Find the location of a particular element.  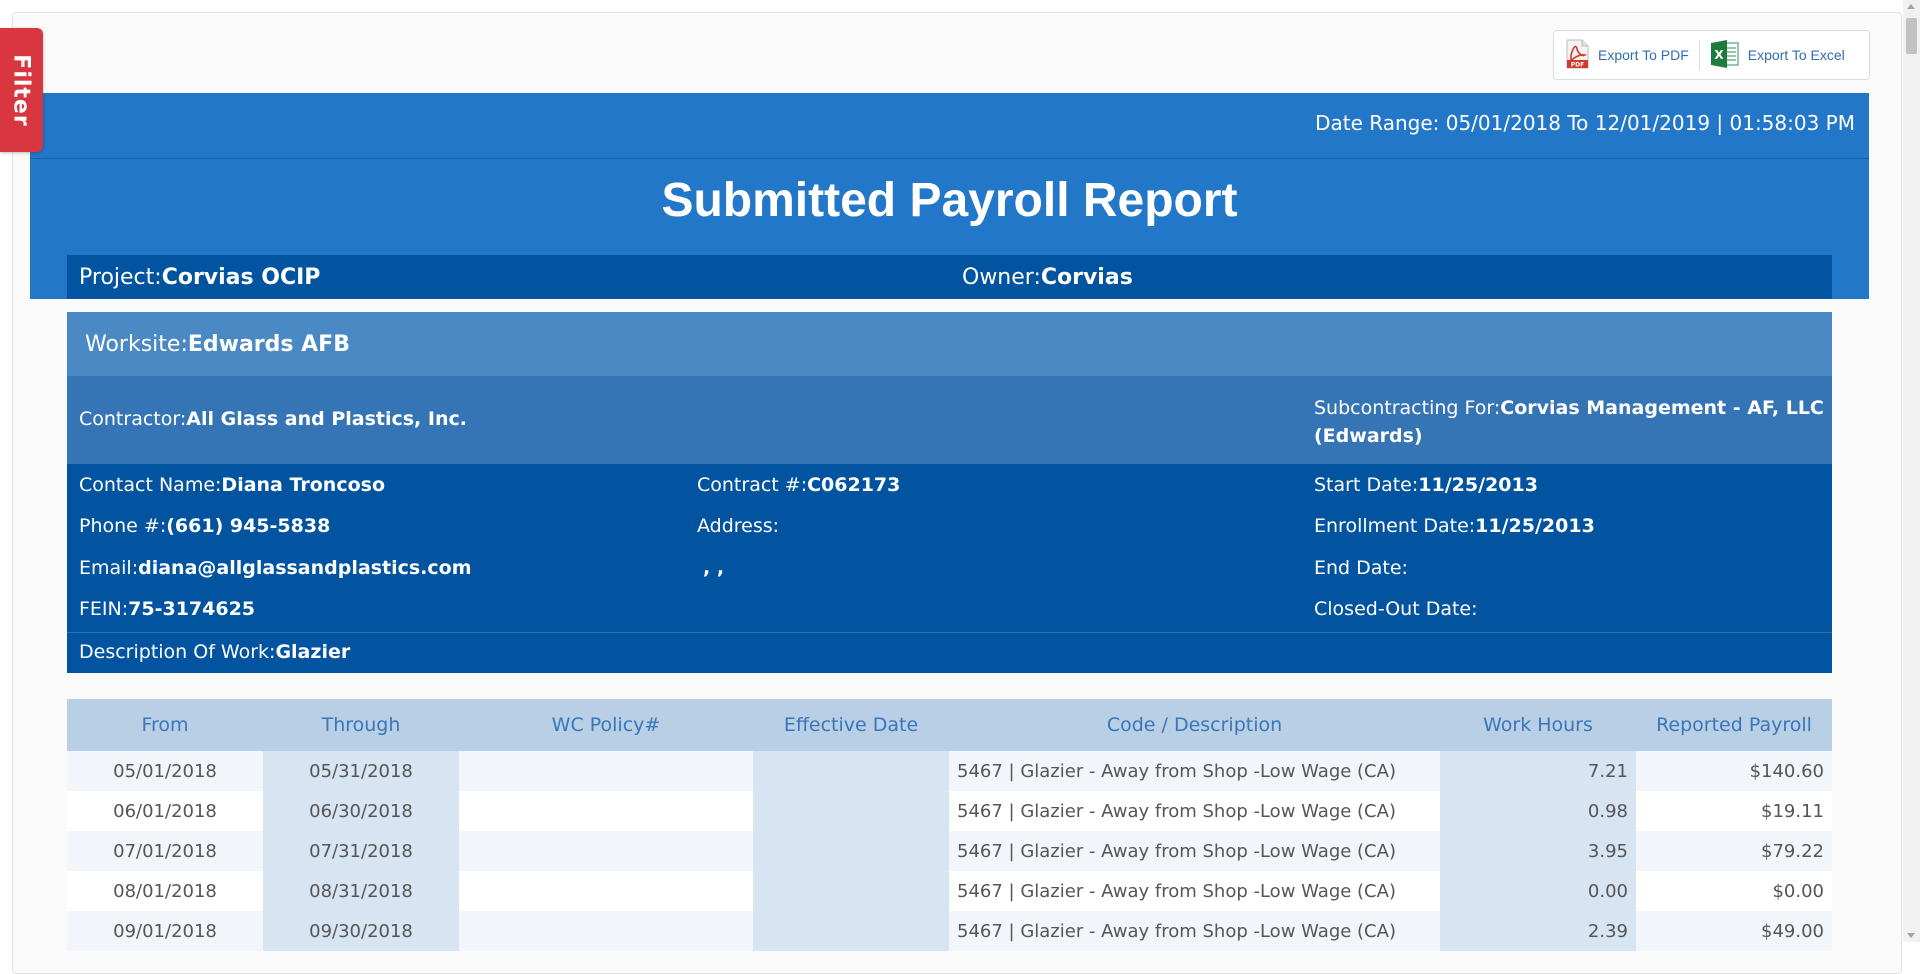

svg-text: PDF is located at coordinates (1577, 64).